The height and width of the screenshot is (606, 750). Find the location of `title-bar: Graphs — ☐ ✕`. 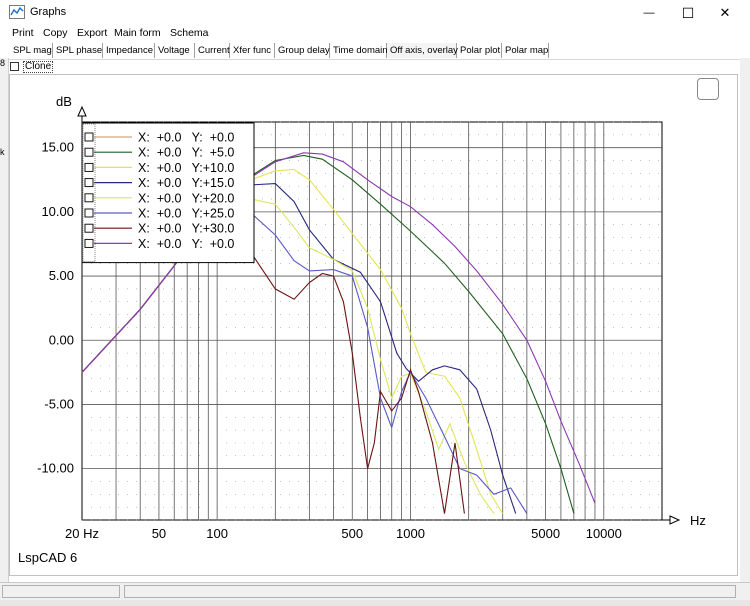

title-bar: Graphs — ☐ ✕ is located at coordinates (375, 13).